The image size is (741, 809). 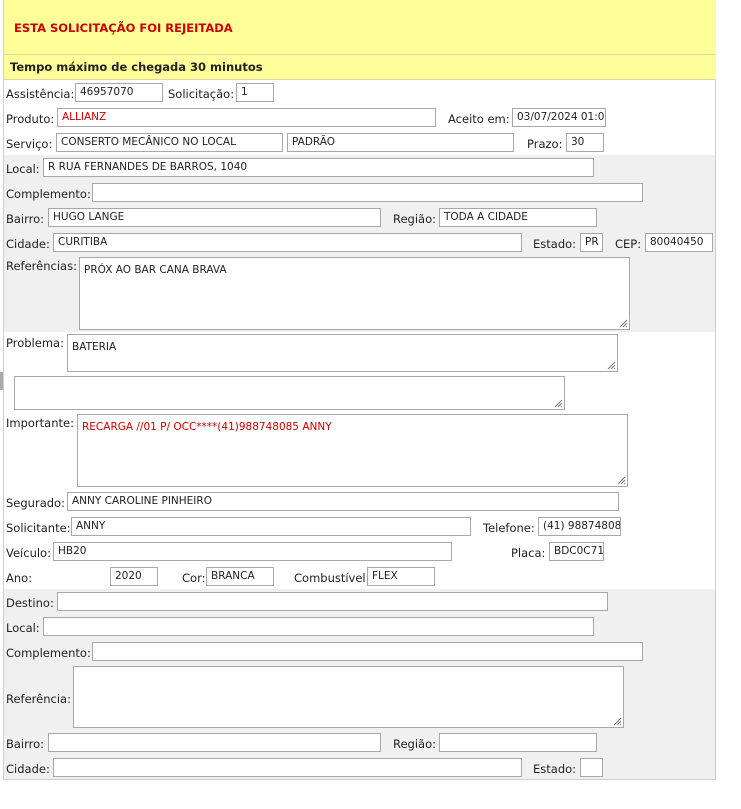 I want to click on segurado-label: Segurado:, so click(x=35, y=503).